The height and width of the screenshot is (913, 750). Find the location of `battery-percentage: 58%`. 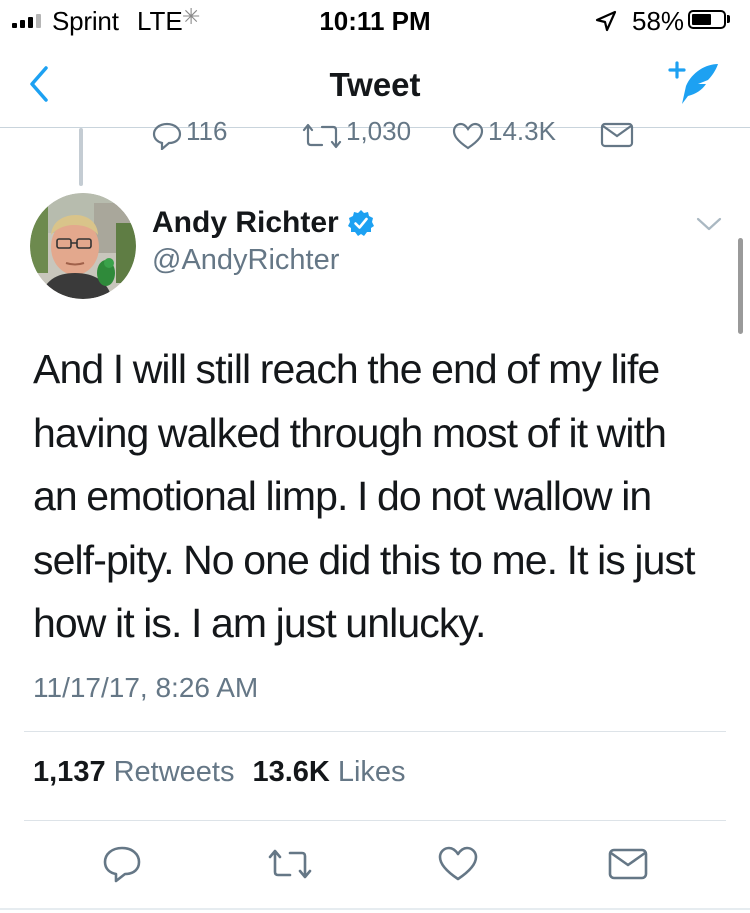

battery-percentage: 58% is located at coordinates (658, 21).